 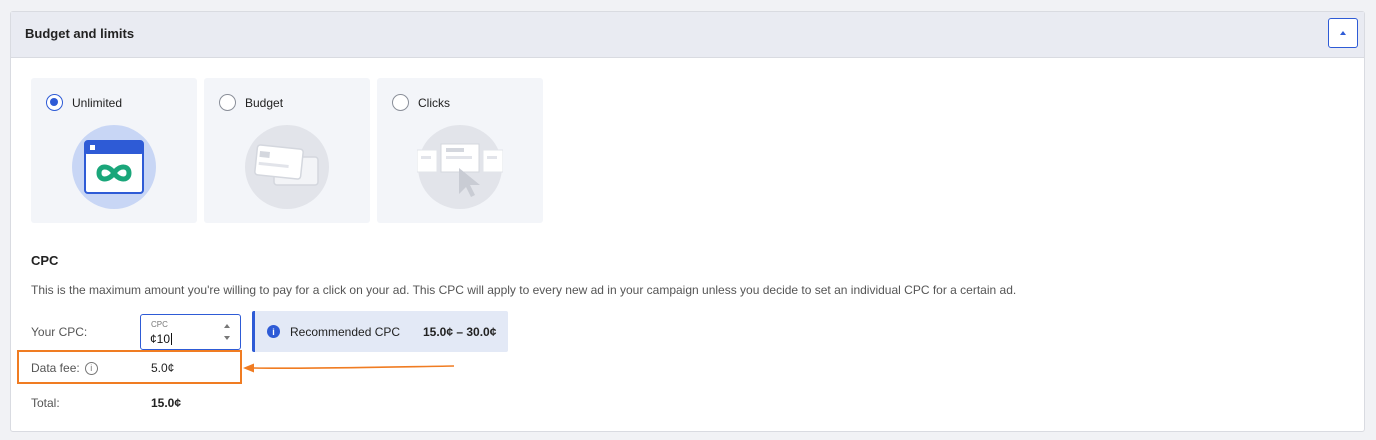 What do you see at coordinates (190, 332) in the screenshot?
I see `cpc-input-field: CPC ¢10` at bounding box center [190, 332].